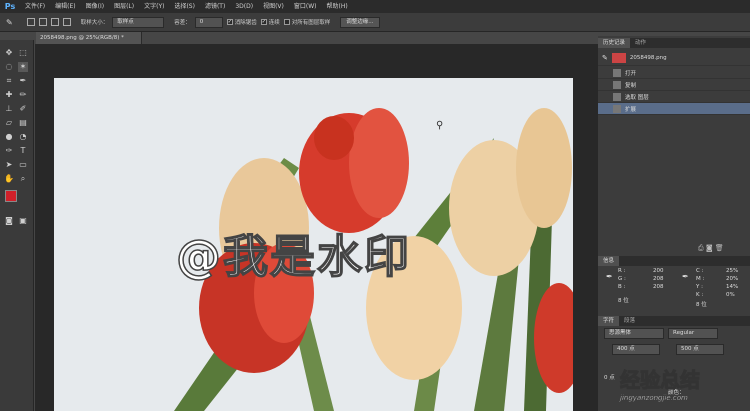 The height and width of the screenshot is (411, 750). I want to click on menu-view: 视图(V), so click(273, 6).